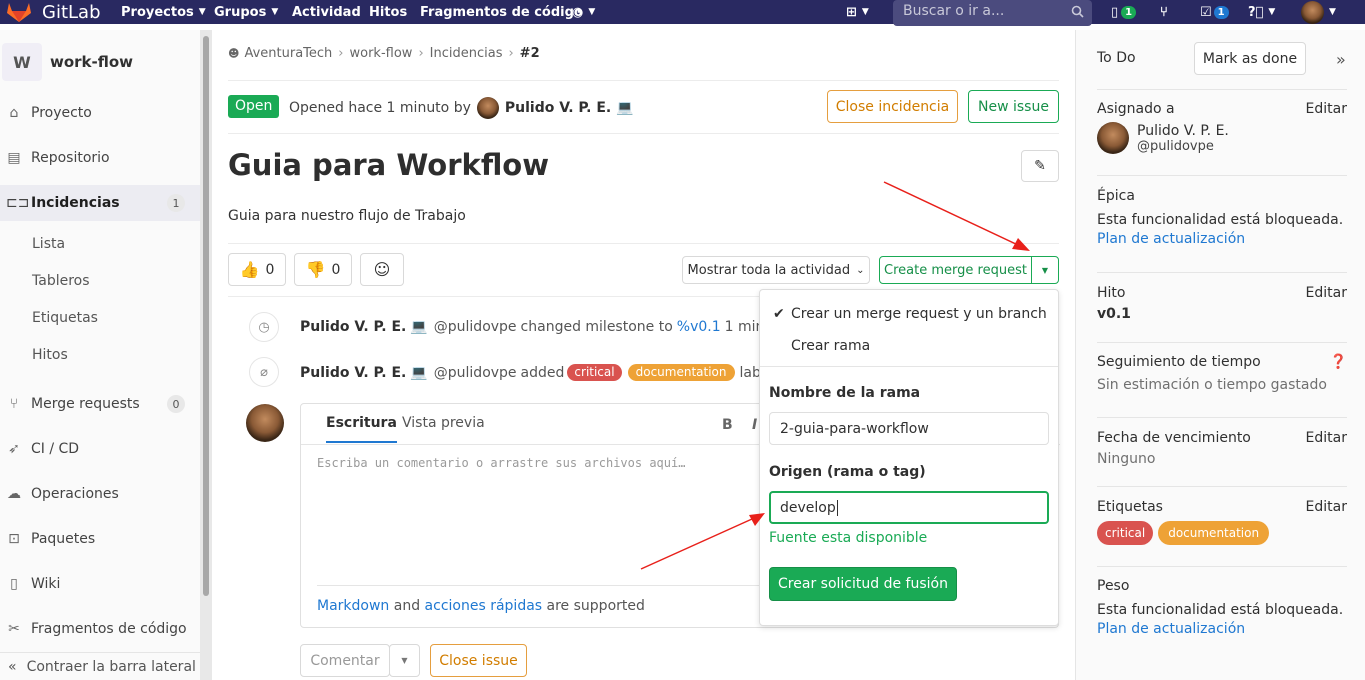 This screenshot has height=680, width=1365. Describe the element at coordinates (61, 281) in the screenshot. I see `sidebar-sub-tableros: Tableros` at that location.